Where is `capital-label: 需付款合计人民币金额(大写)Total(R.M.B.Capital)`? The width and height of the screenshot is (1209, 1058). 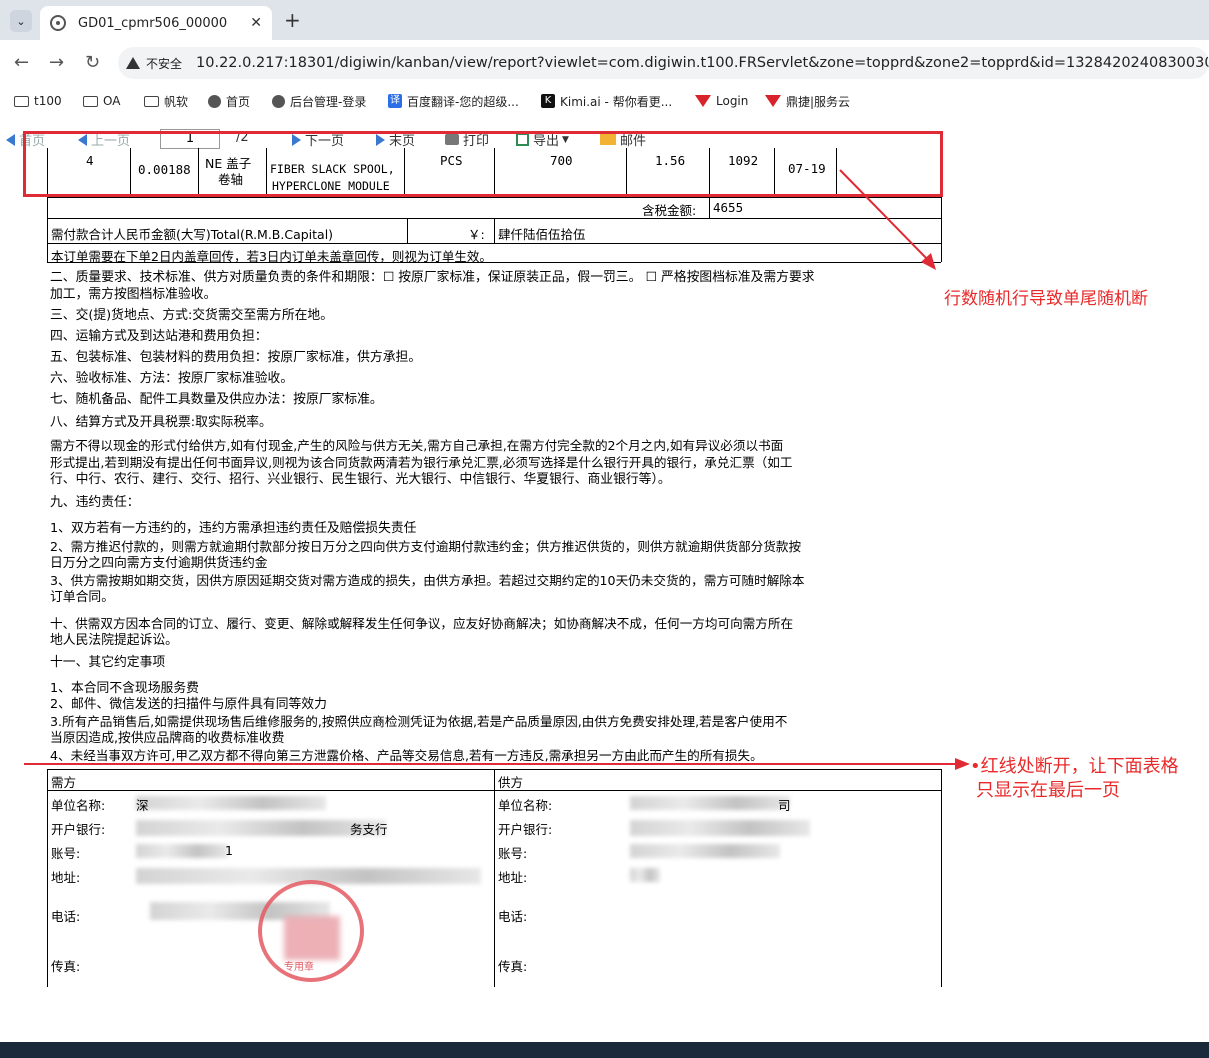
capital-label: 需付款合计人民币金额(大写)Total(R.M.B.Capital) is located at coordinates (192, 234).